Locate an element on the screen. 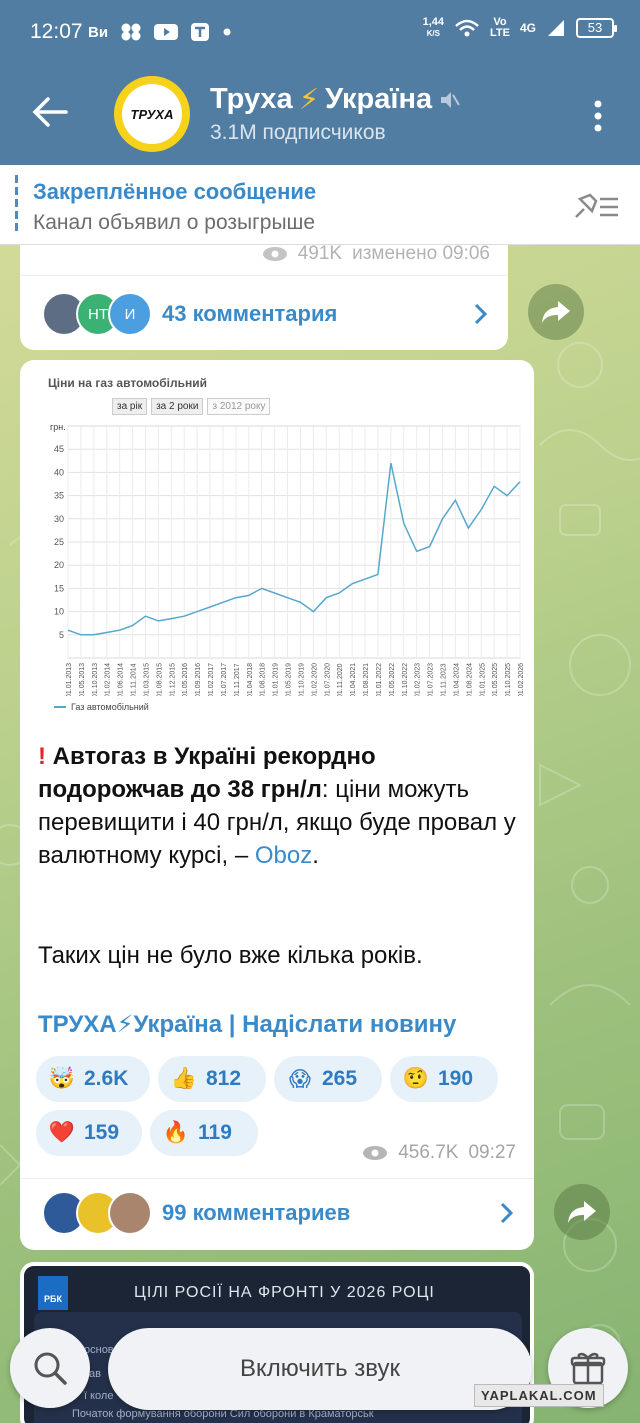  reaction-button: ❤️ 159 is located at coordinates (89, 1133).